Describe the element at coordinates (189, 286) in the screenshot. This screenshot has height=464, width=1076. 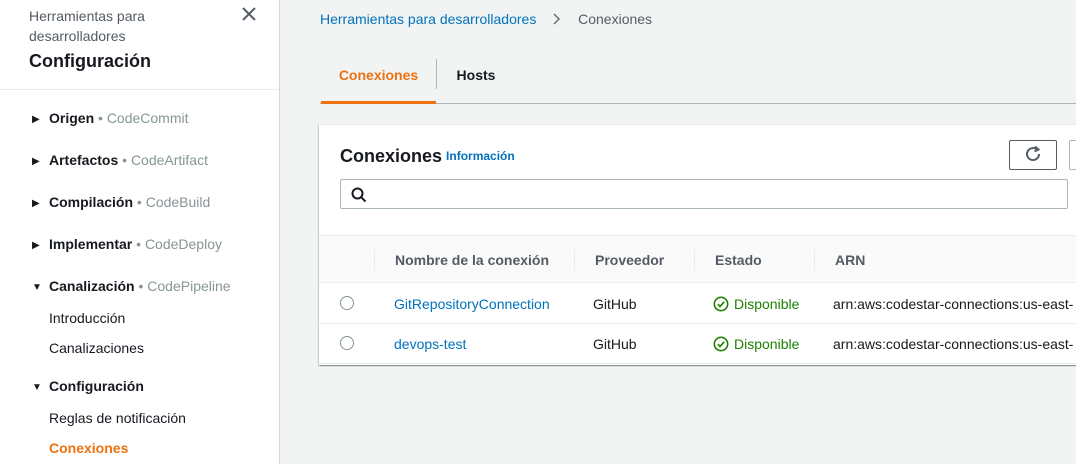
I see `section-service: CodePipeline` at that location.